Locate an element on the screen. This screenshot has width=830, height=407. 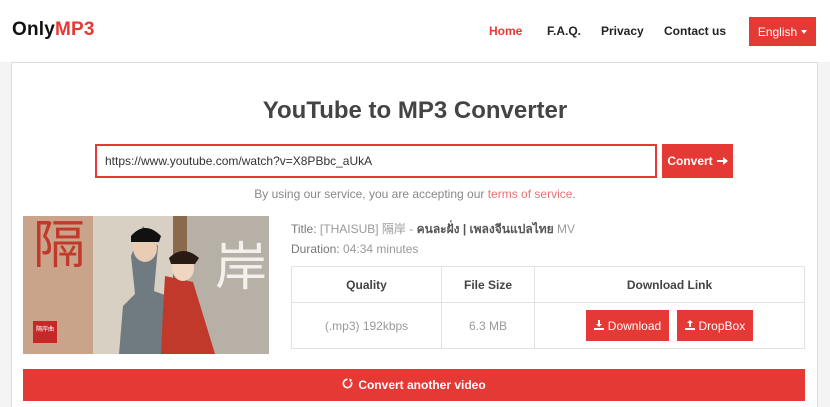
language-dropdown: English is located at coordinates (782, 31).